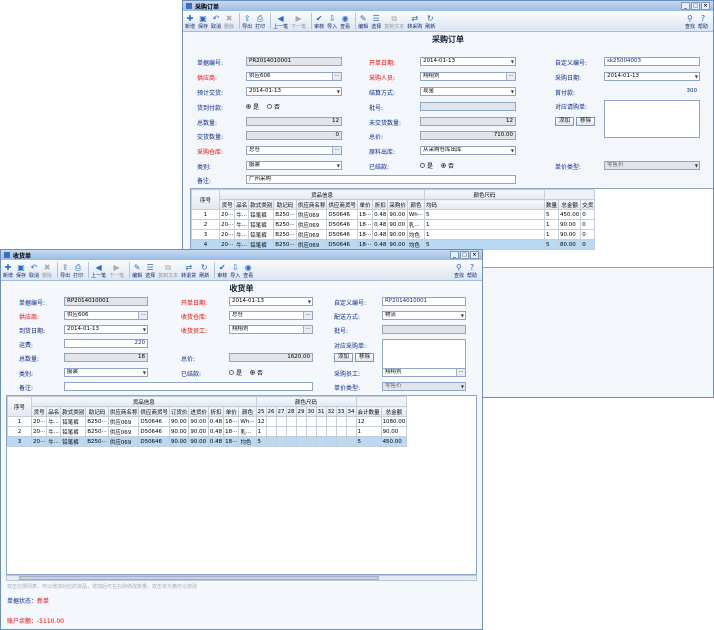 The image size is (714, 630). Describe the element at coordinates (241, 578) in the screenshot. I see `table-horizontal-scrollbar` at that location.